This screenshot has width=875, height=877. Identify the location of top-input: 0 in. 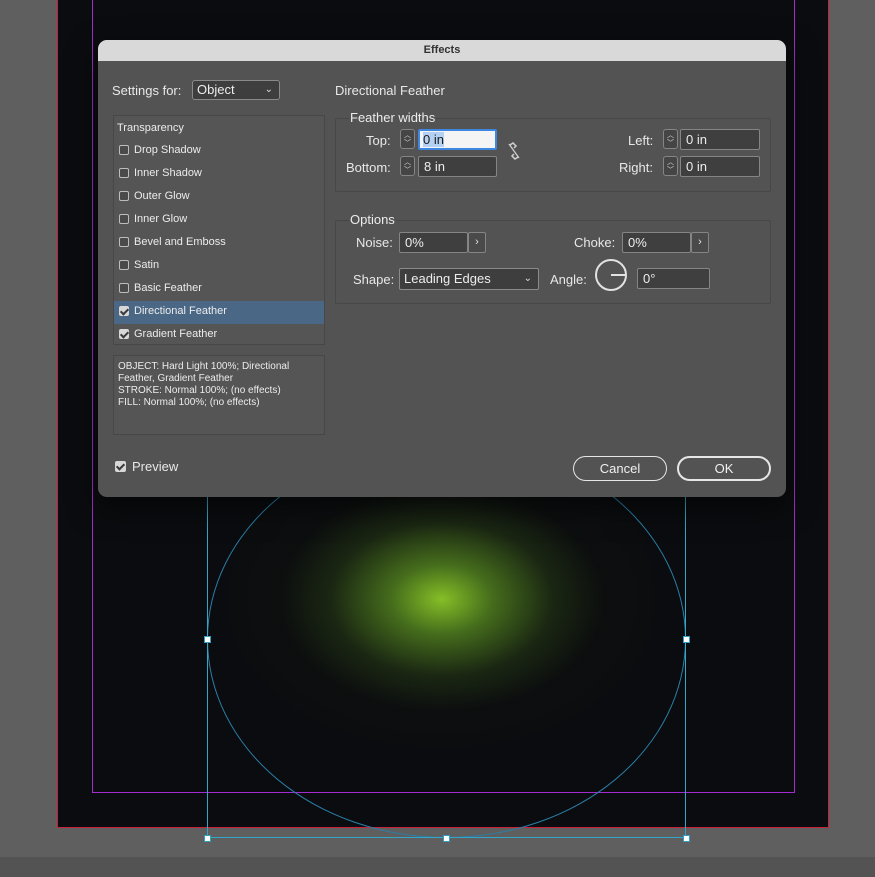
(457, 139).